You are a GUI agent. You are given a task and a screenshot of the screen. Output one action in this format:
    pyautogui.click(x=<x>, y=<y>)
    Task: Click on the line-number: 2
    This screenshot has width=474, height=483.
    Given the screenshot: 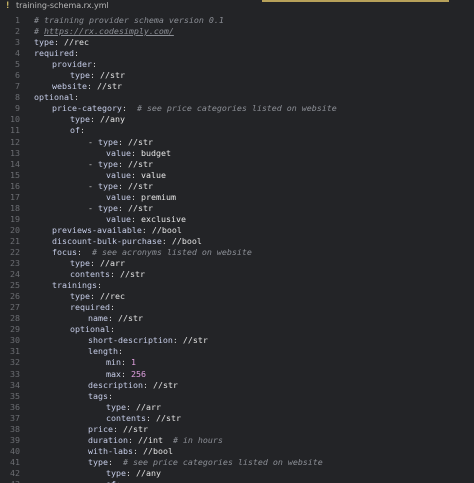 What is the action you would take?
    pyautogui.click(x=17, y=31)
    